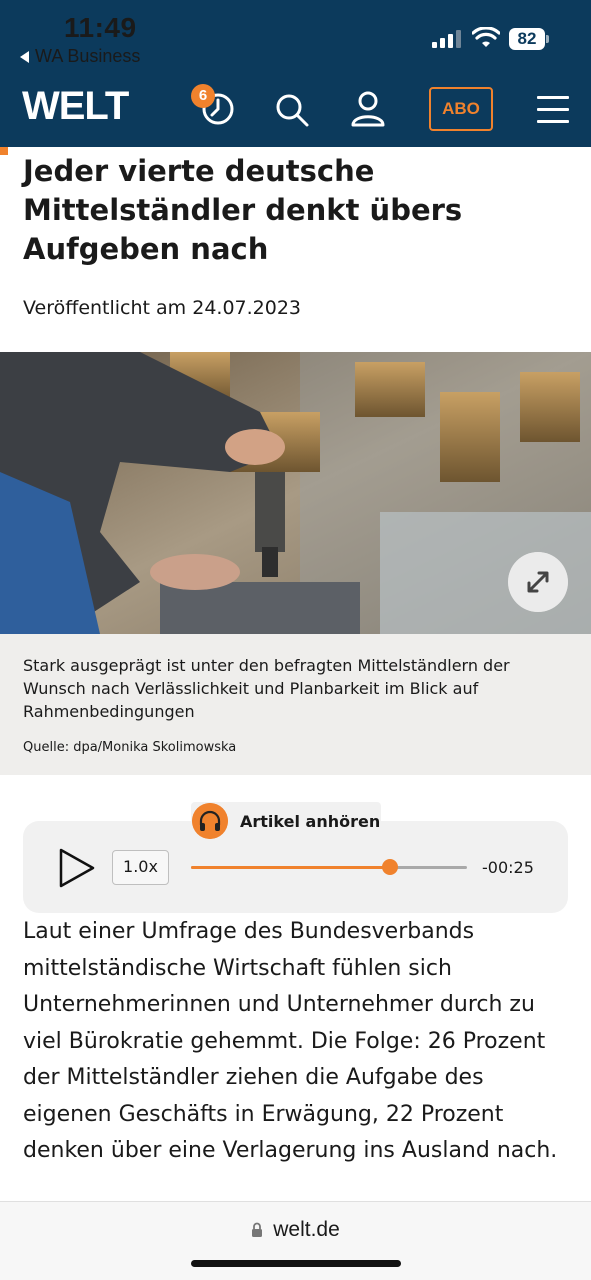 Image resolution: width=591 pixels, height=1280 pixels. I want to click on home-indicator, so click(296, 1263).